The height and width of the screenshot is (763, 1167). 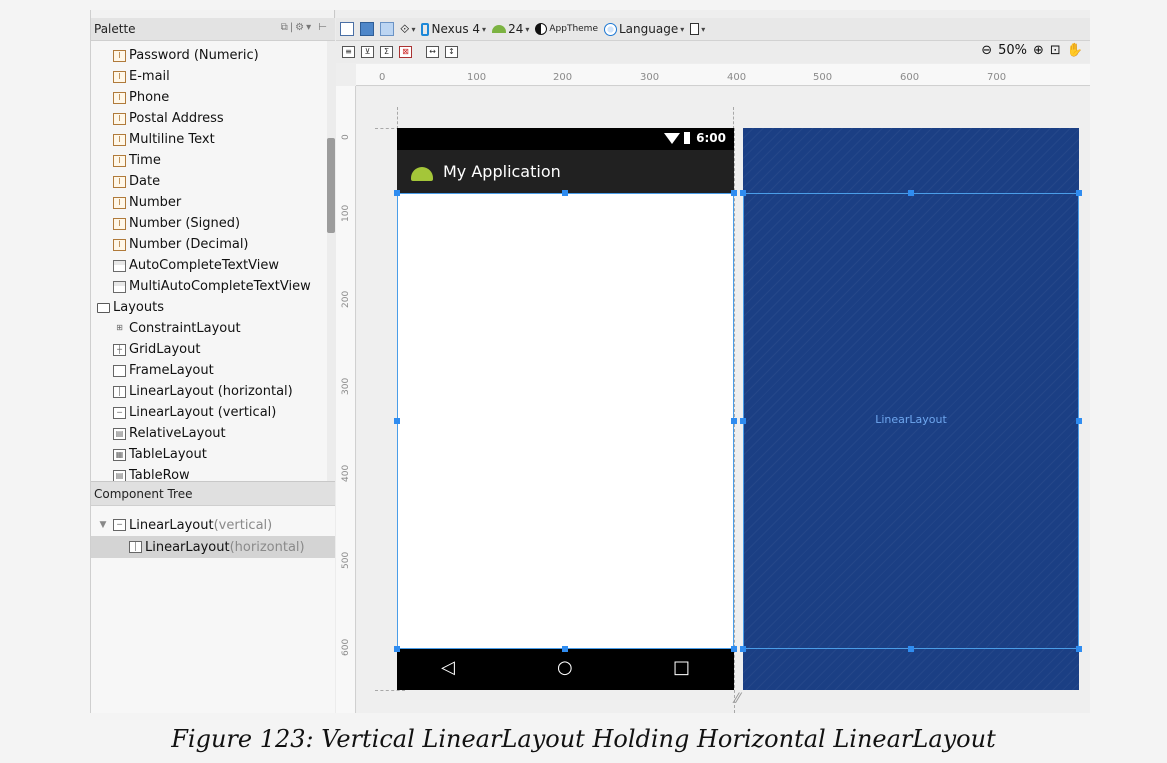 What do you see at coordinates (346, 473) in the screenshot?
I see `ruler-label: 400` at bounding box center [346, 473].